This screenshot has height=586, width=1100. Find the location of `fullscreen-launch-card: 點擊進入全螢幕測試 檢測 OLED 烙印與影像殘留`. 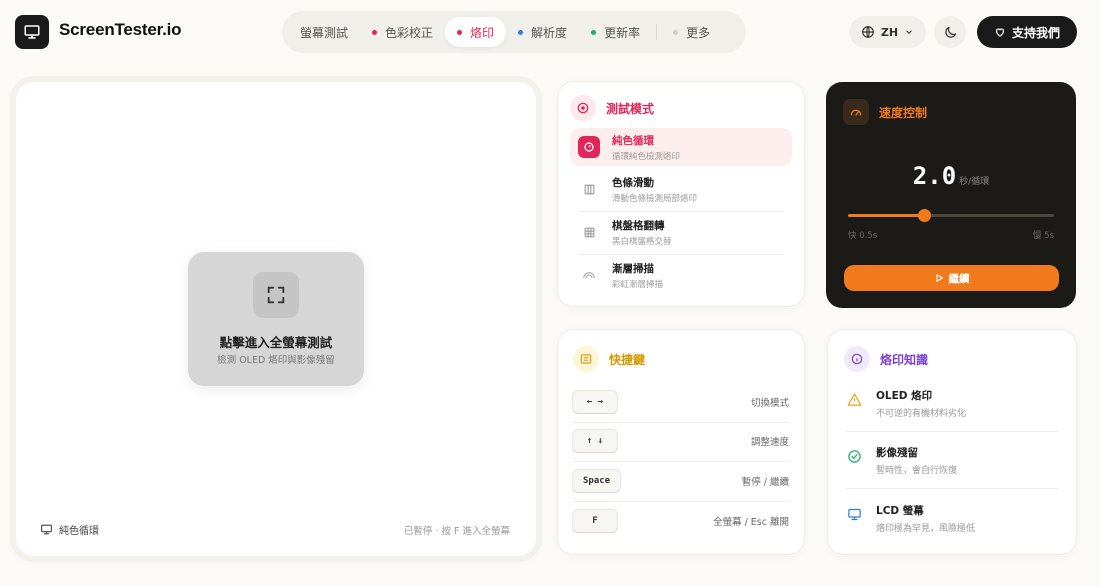

fullscreen-launch-card: 點擊進入全螢幕測試 檢測 OLED 烙印與影像殘留 is located at coordinates (276, 319).